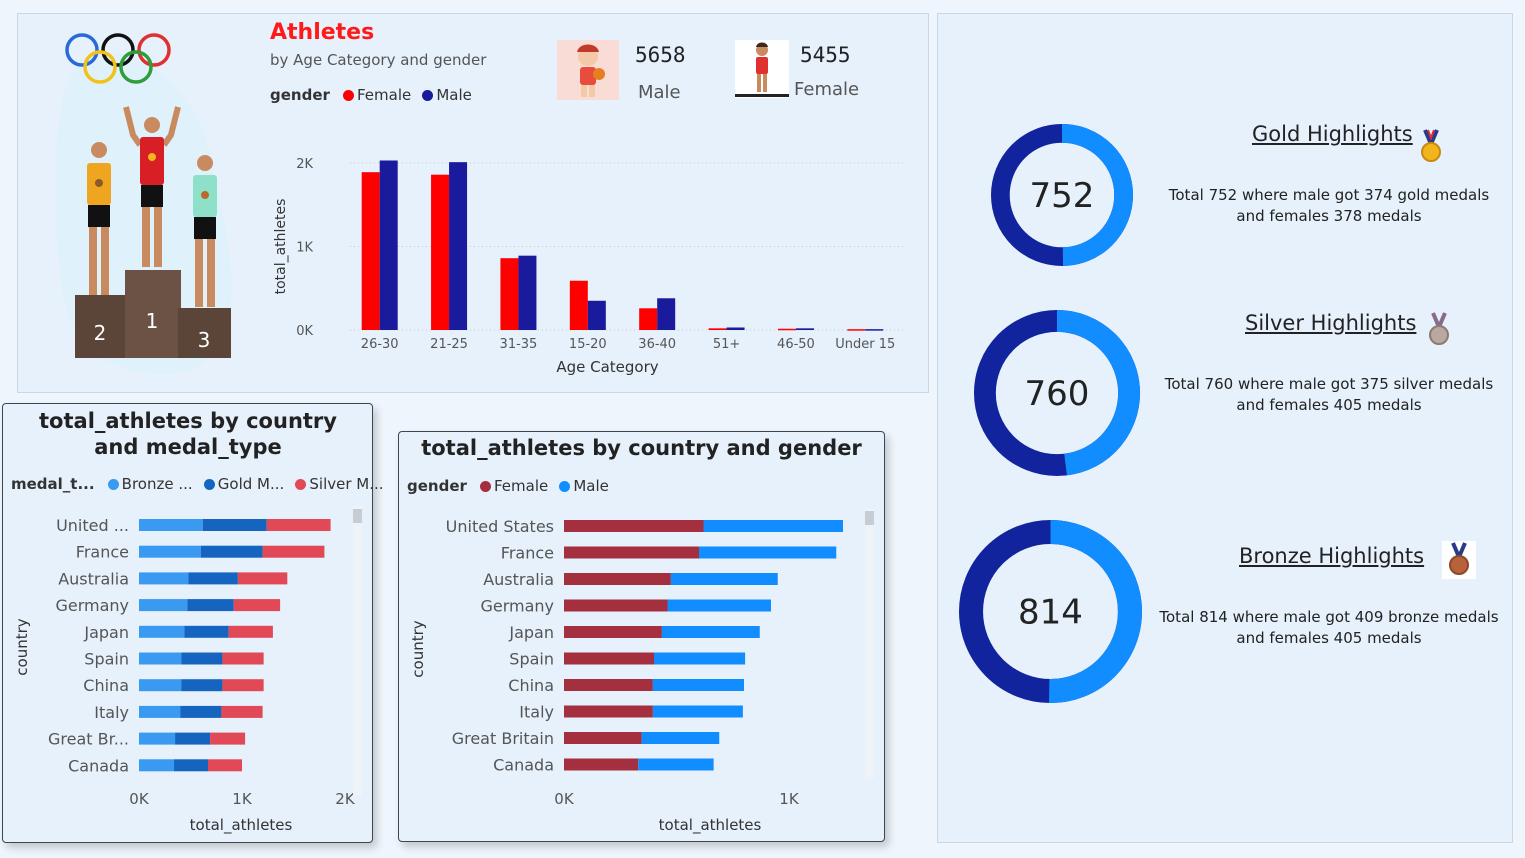 The image size is (1525, 858). I want to click on male-count: 5658, so click(660, 55).